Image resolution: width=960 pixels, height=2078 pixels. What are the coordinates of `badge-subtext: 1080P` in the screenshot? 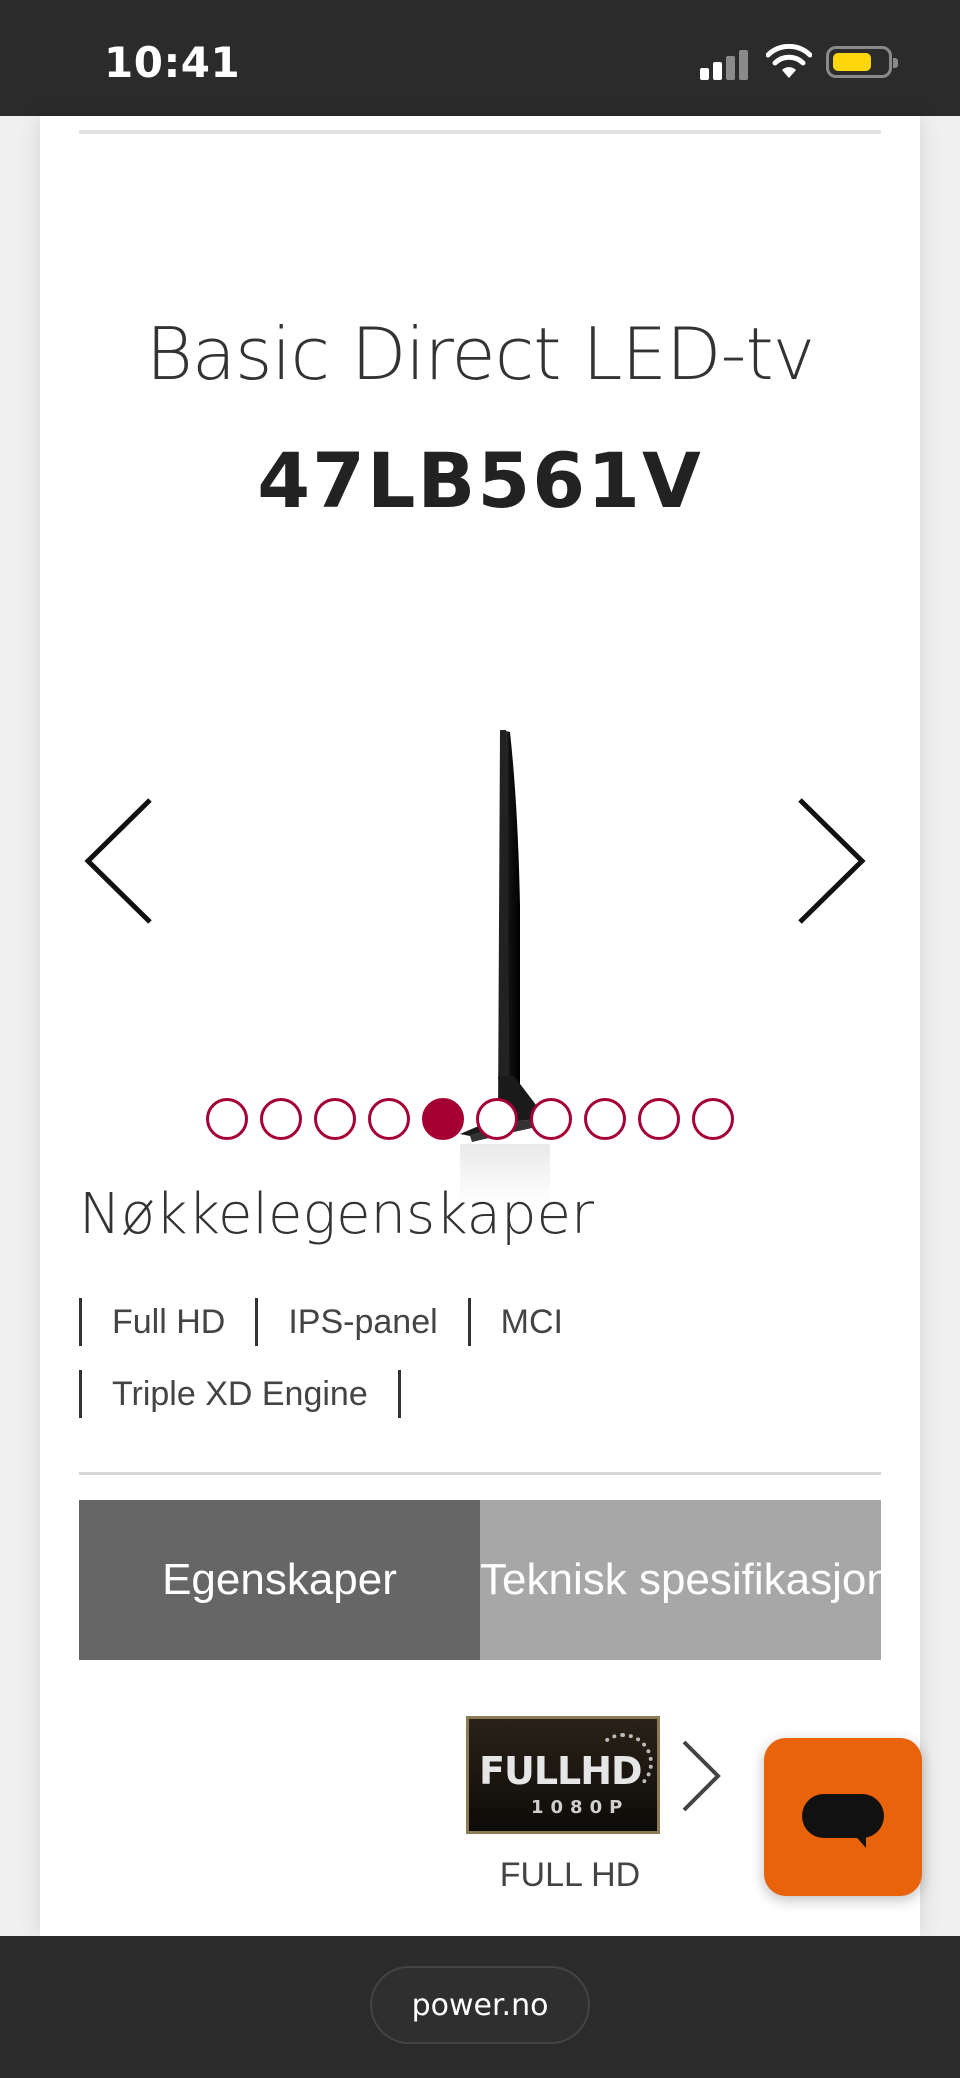 It's located at (580, 1807).